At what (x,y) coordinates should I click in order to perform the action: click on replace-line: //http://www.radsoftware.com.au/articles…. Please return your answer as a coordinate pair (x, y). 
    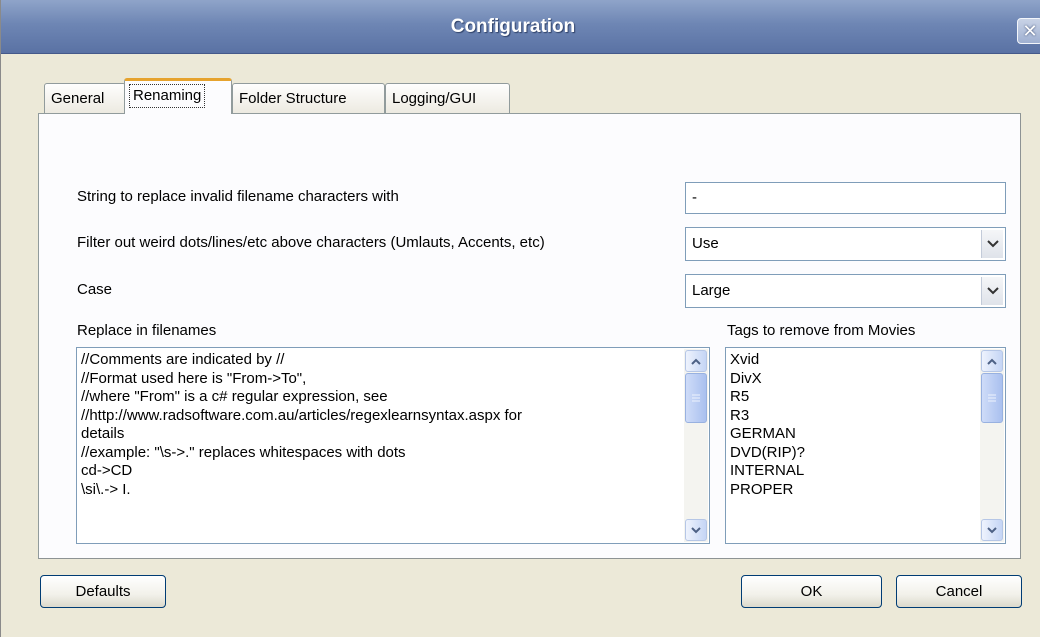
    Looking at the image, I should click on (302, 415).